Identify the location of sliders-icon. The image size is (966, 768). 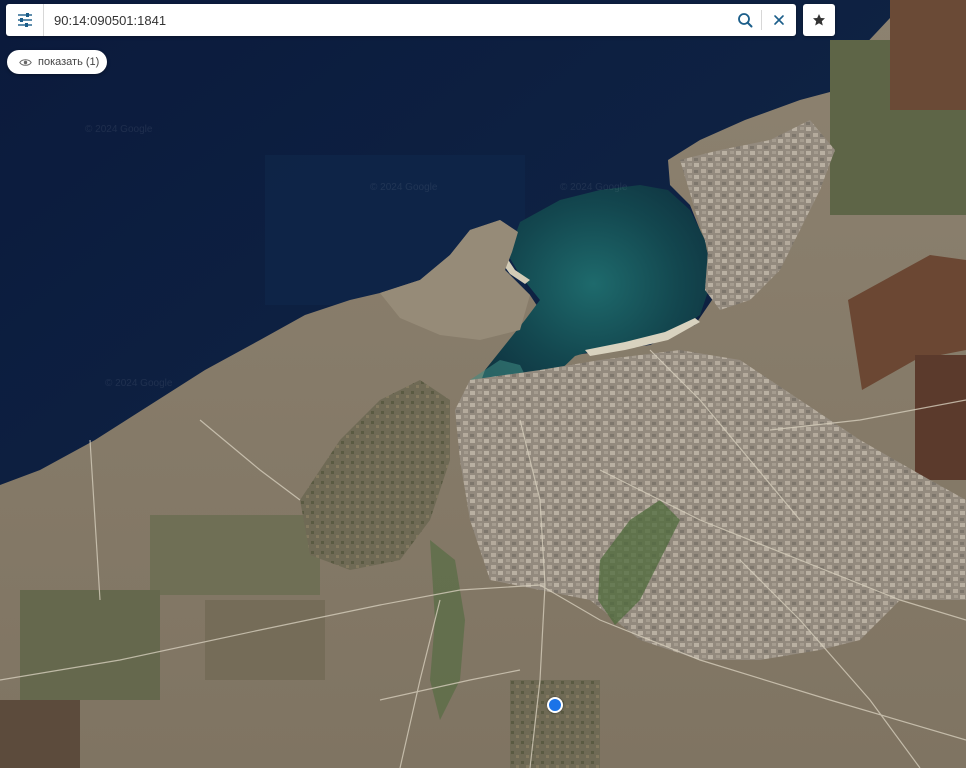
(24, 20).